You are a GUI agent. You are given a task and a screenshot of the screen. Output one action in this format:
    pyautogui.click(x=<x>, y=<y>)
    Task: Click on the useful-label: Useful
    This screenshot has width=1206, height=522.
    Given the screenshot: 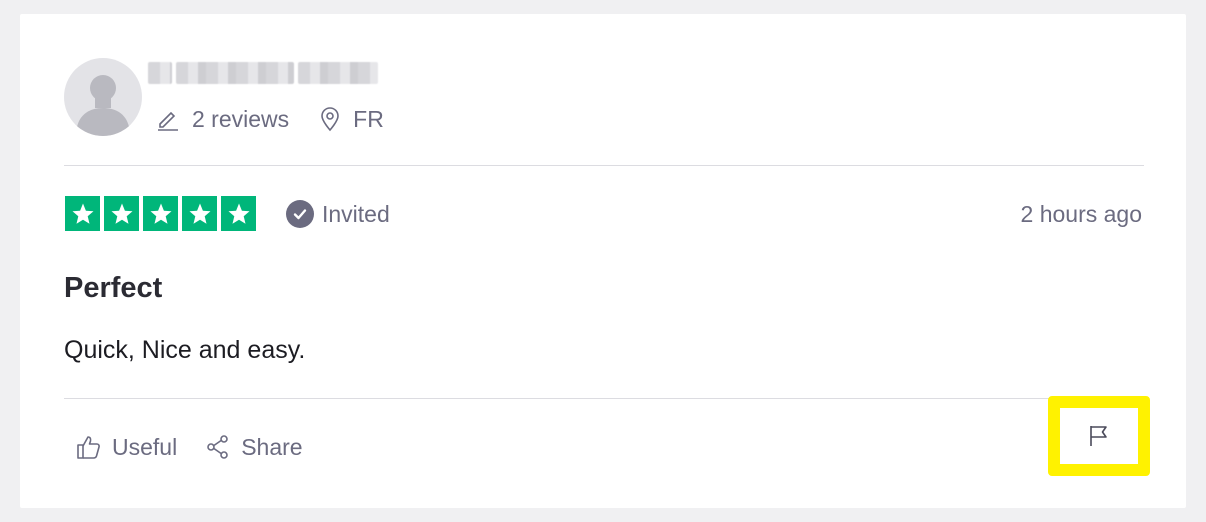 What is the action you would take?
    pyautogui.click(x=145, y=446)
    